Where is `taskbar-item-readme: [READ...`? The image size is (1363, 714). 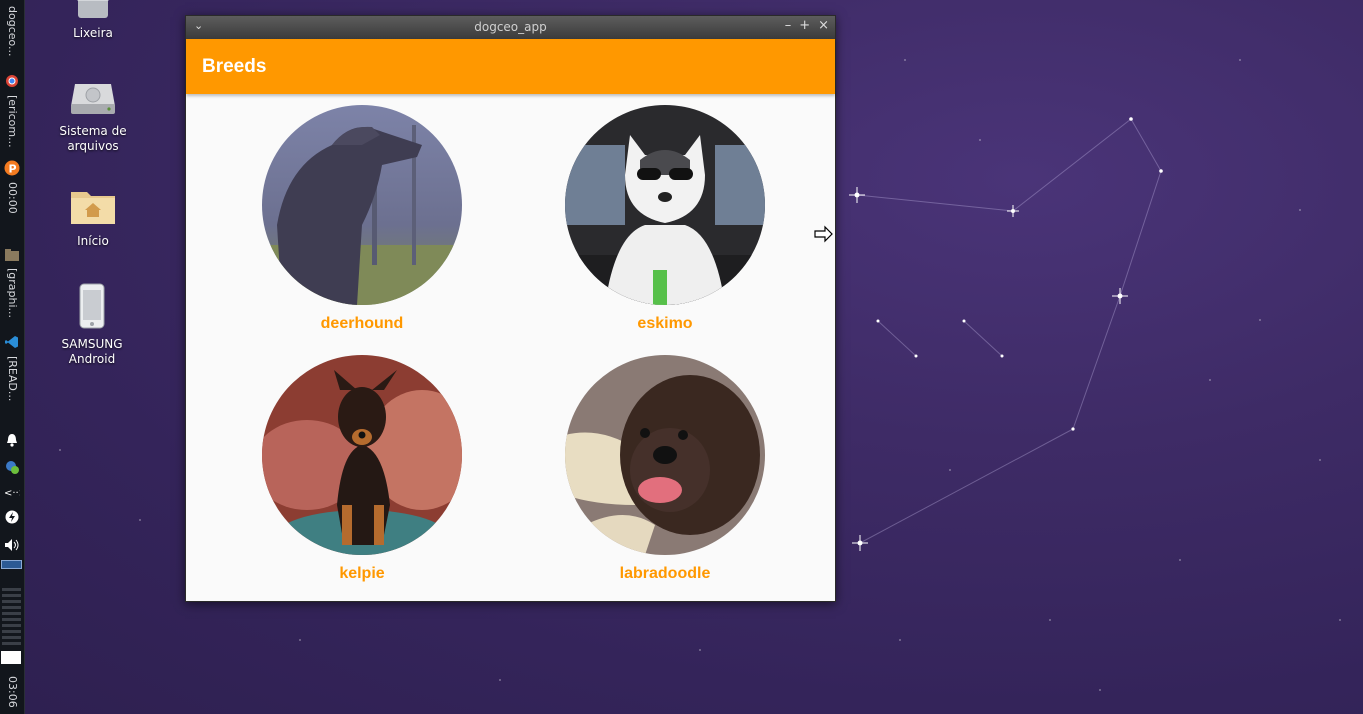 taskbar-item-readme: [READ... is located at coordinates (12, 378).